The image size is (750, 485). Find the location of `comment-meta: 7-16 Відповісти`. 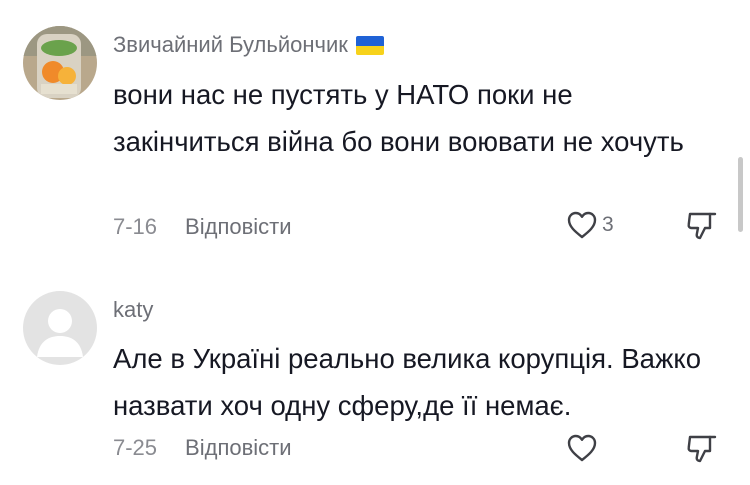

comment-meta: 7-16 Відповісти is located at coordinates (202, 227).